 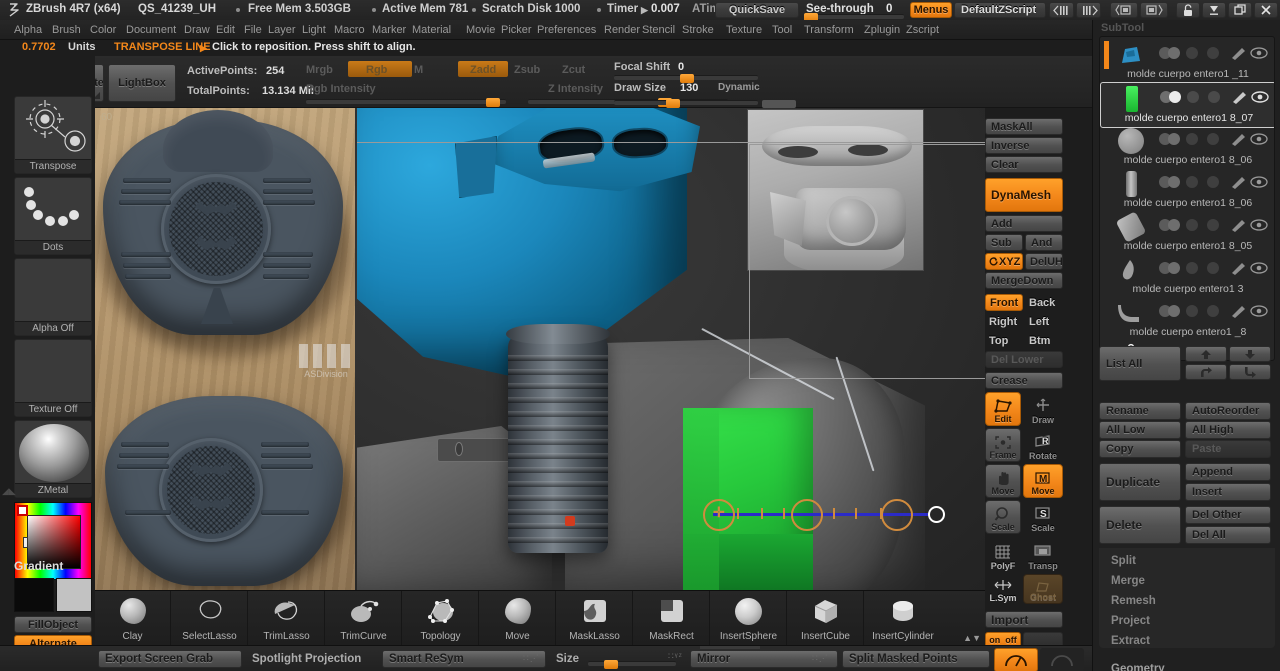 What do you see at coordinates (1124, 10) in the screenshot?
I see `copy-window-left-icon` at bounding box center [1124, 10].